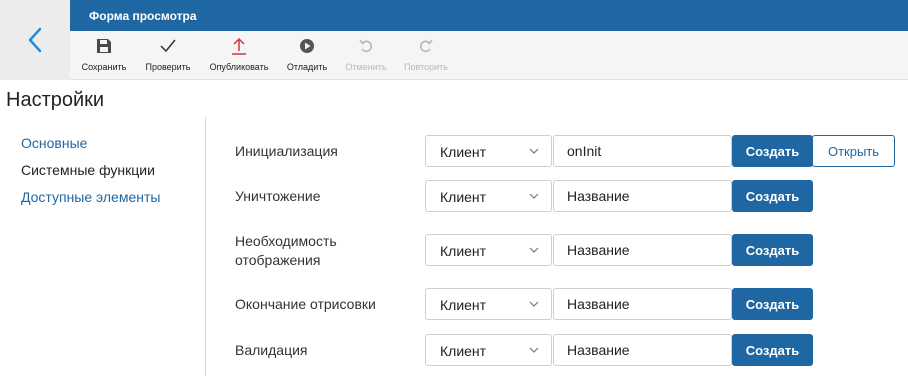  What do you see at coordinates (488, 304) in the screenshot?
I see `render-end-type-select: Клиент` at bounding box center [488, 304].